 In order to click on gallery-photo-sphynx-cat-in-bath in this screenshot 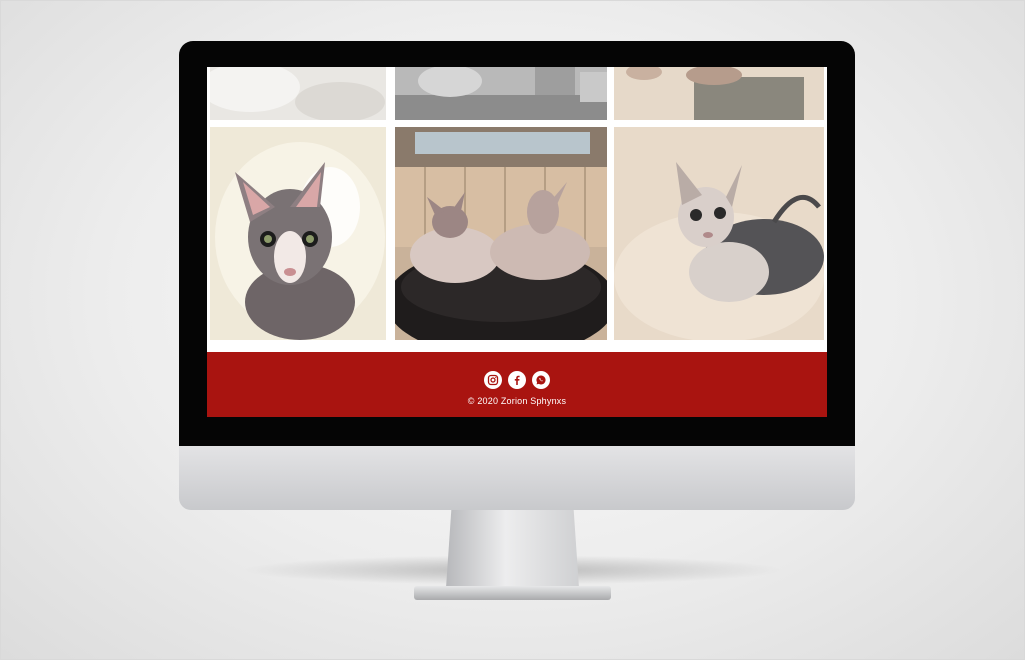, I will do `click(298, 233)`.